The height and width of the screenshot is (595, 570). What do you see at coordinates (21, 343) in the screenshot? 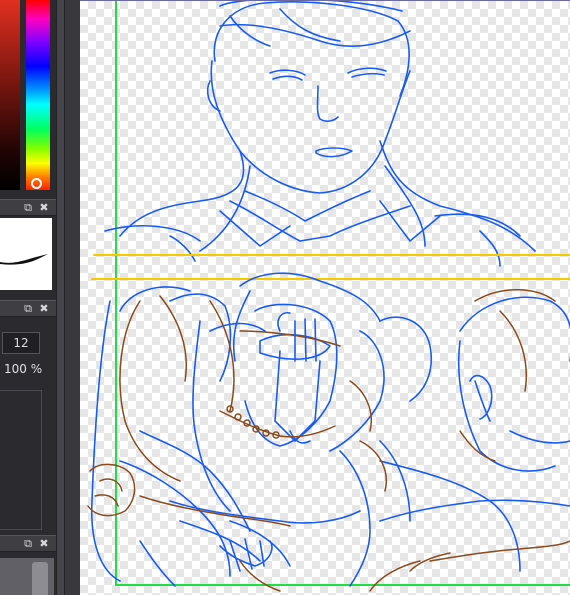
I see `brush-size-field: 12` at bounding box center [21, 343].